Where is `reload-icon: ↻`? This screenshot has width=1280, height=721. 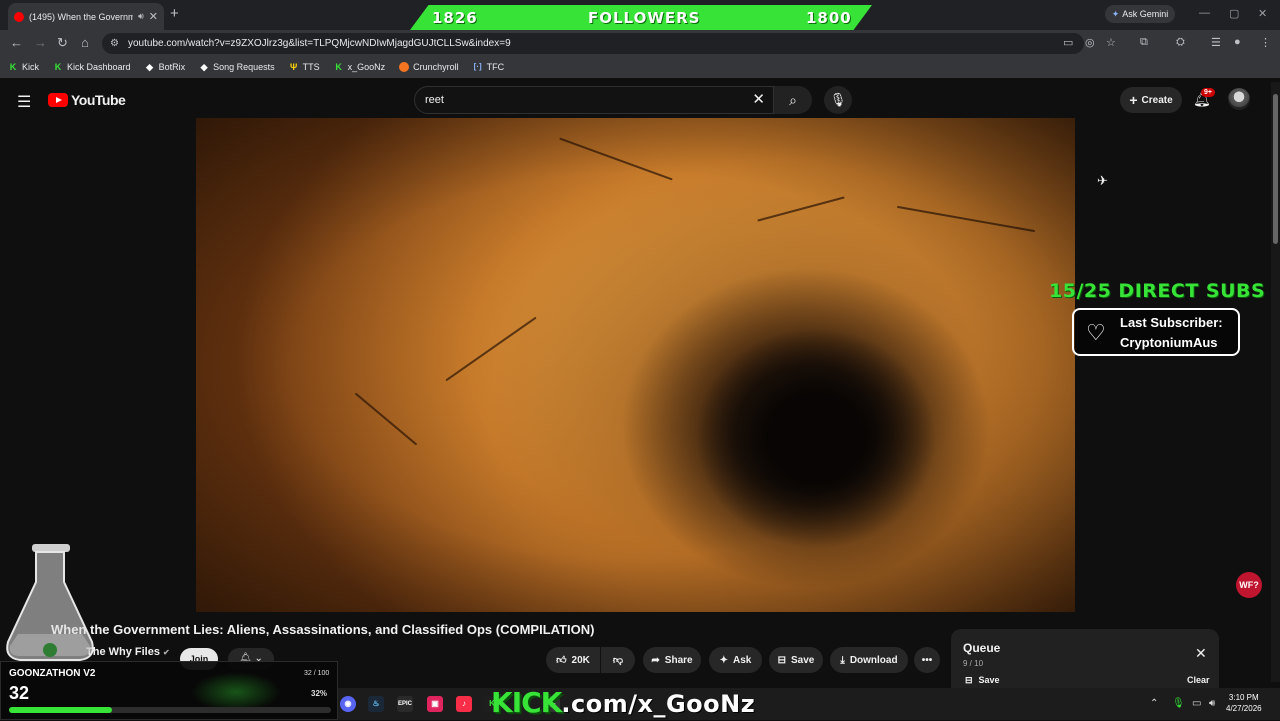 reload-icon: ↻ is located at coordinates (62, 43).